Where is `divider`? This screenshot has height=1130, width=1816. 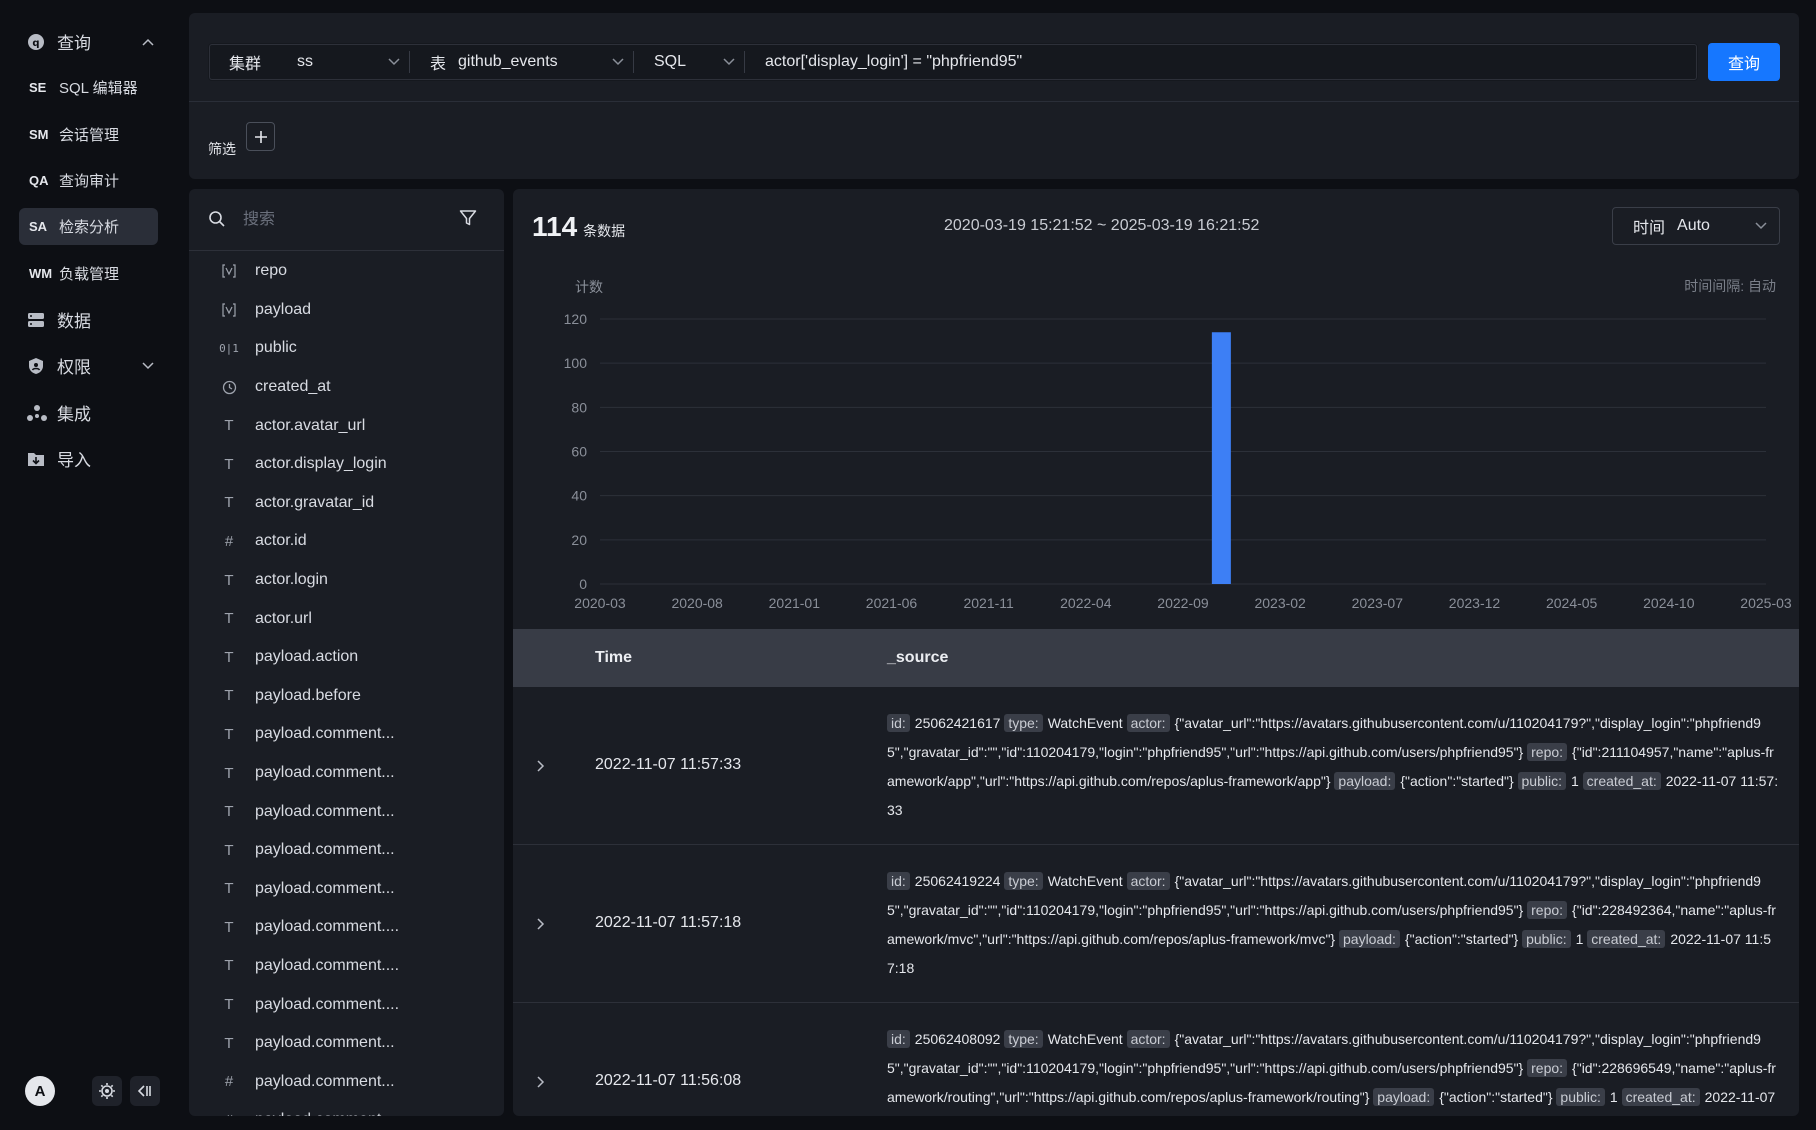 divider is located at coordinates (994, 101).